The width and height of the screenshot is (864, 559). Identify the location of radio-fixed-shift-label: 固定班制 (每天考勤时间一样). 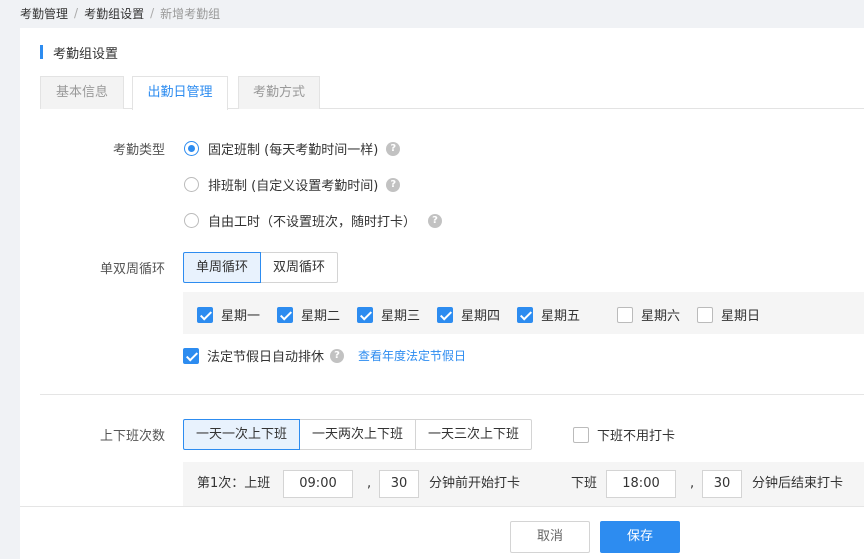
(293, 150).